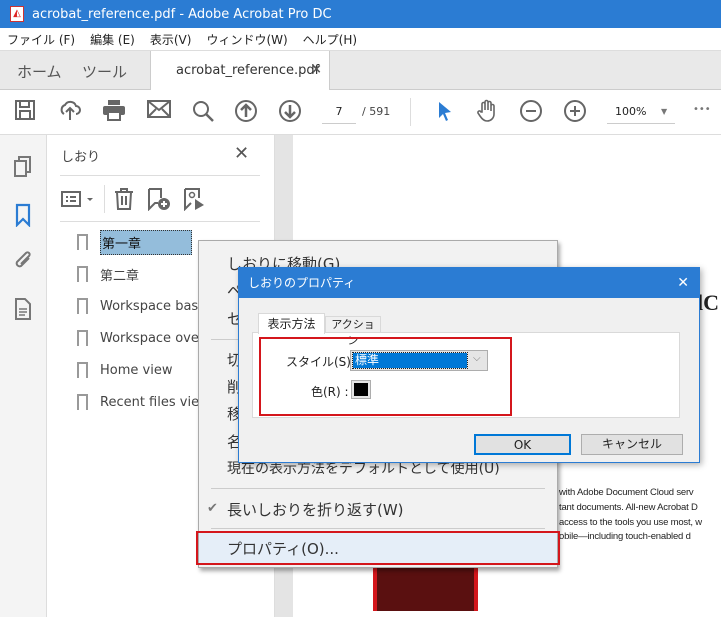 This screenshot has width=721, height=617. Describe the element at coordinates (17, 14) in the screenshot. I see `acrobat-logo-icon: ◭` at that location.